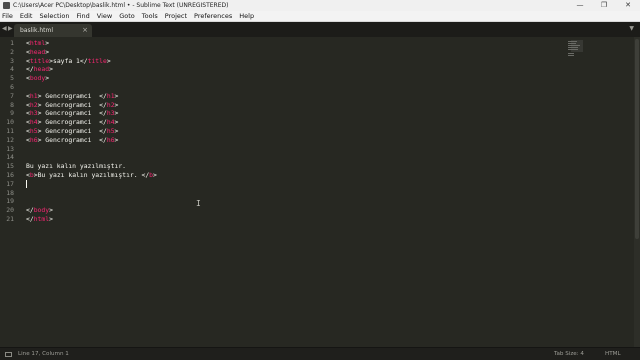 The width and height of the screenshot is (640, 360). What do you see at coordinates (631, 28) in the screenshot?
I see `tab-list-dropdown-icon: ▼` at bounding box center [631, 28].